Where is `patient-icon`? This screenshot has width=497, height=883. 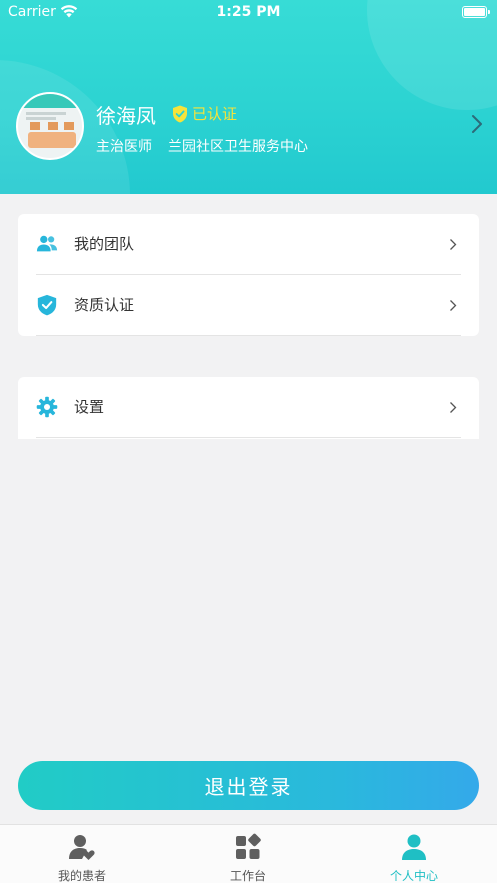 patient-icon is located at coordinates (82, 847).